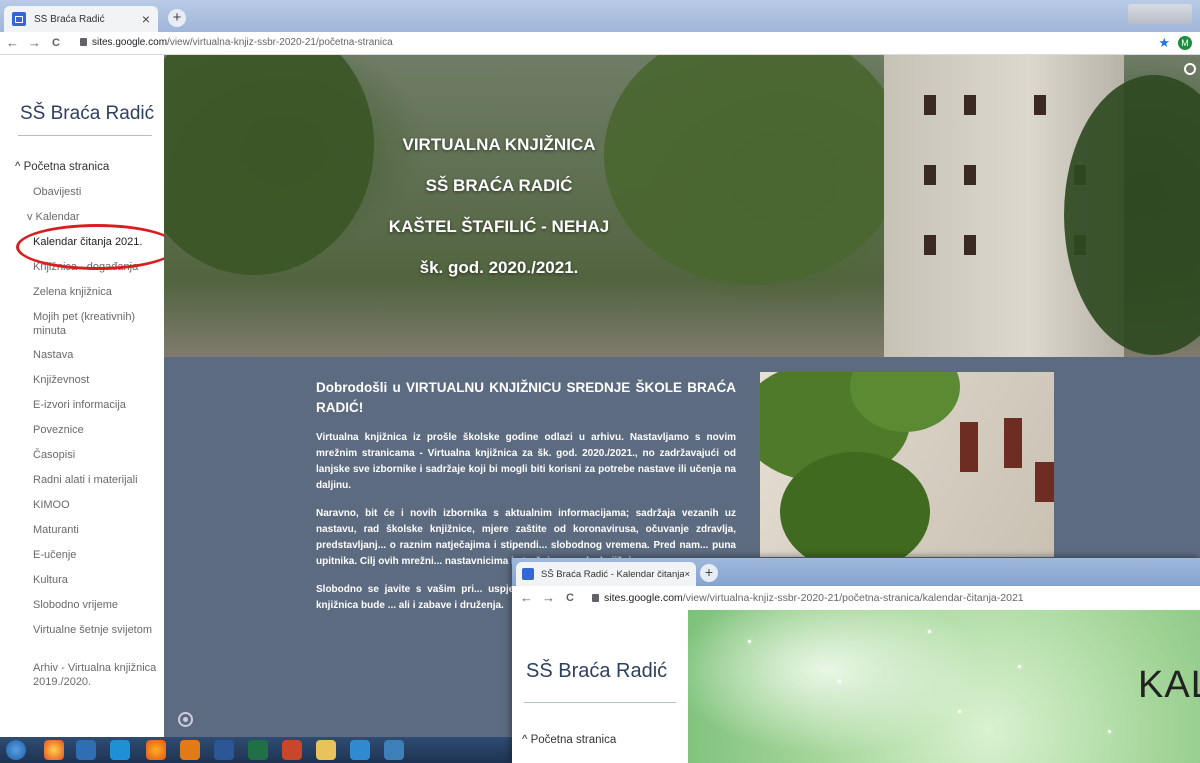 Image resolution: width=1200 pixels, height=763 pixels. Describe the element at coordinates (326, 750) in the screenshot. I see `folder-taskbar-icon` at that location.